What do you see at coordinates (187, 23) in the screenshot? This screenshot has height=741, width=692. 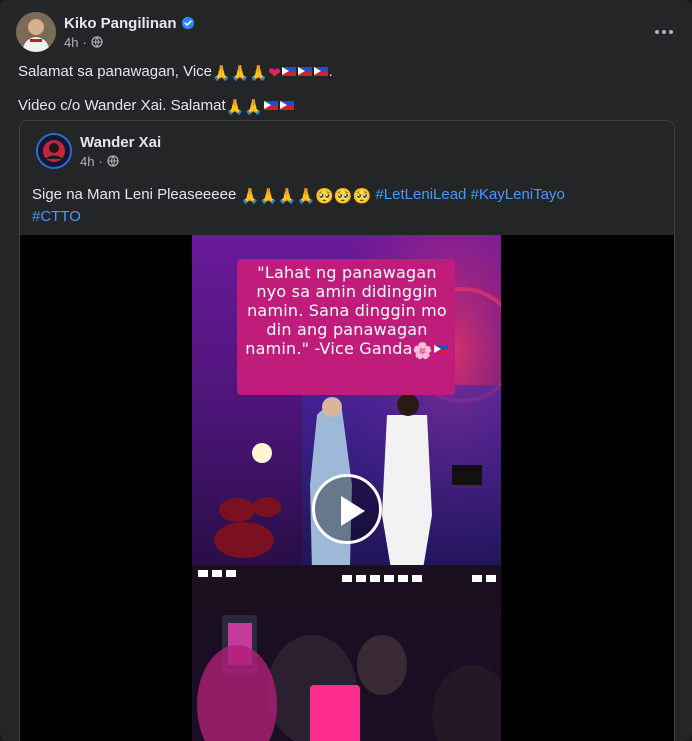 I see `verified-badge-icon` at bounding box center [187, 23].